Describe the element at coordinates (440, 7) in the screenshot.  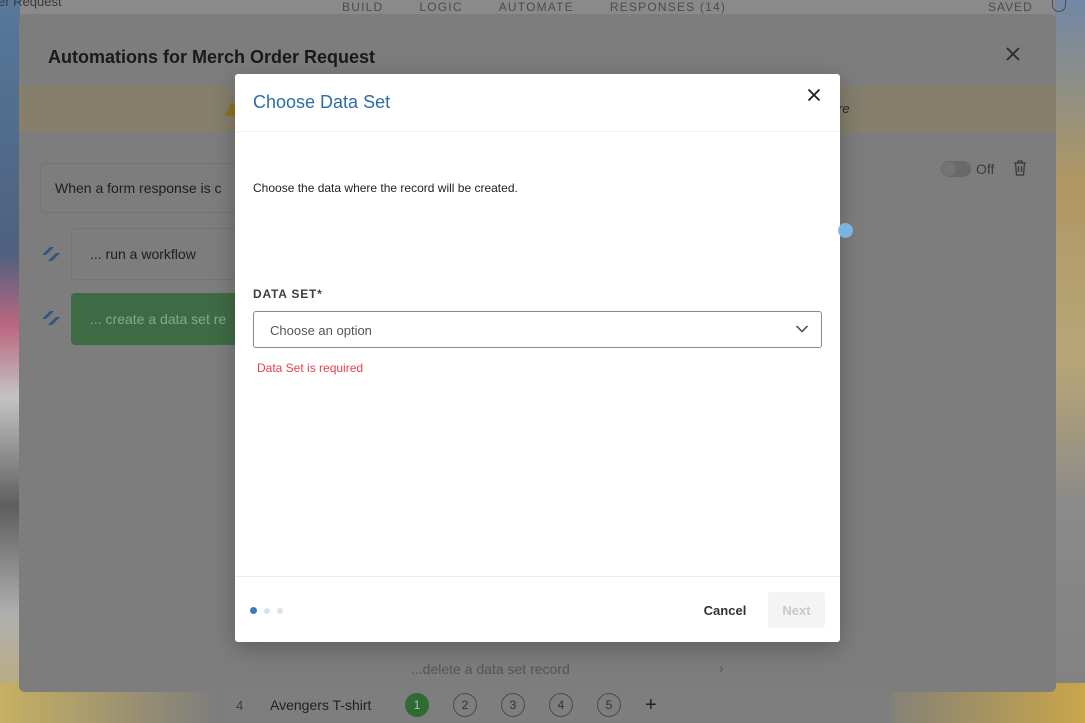
I see `tab-logic: LOGIC` at that location.